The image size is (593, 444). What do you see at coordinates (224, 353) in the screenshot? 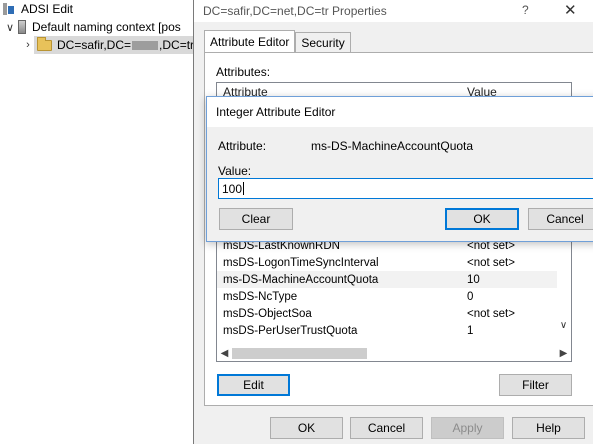
I see `scroll-left-icon: ◀` at bounding box center [224, 353].